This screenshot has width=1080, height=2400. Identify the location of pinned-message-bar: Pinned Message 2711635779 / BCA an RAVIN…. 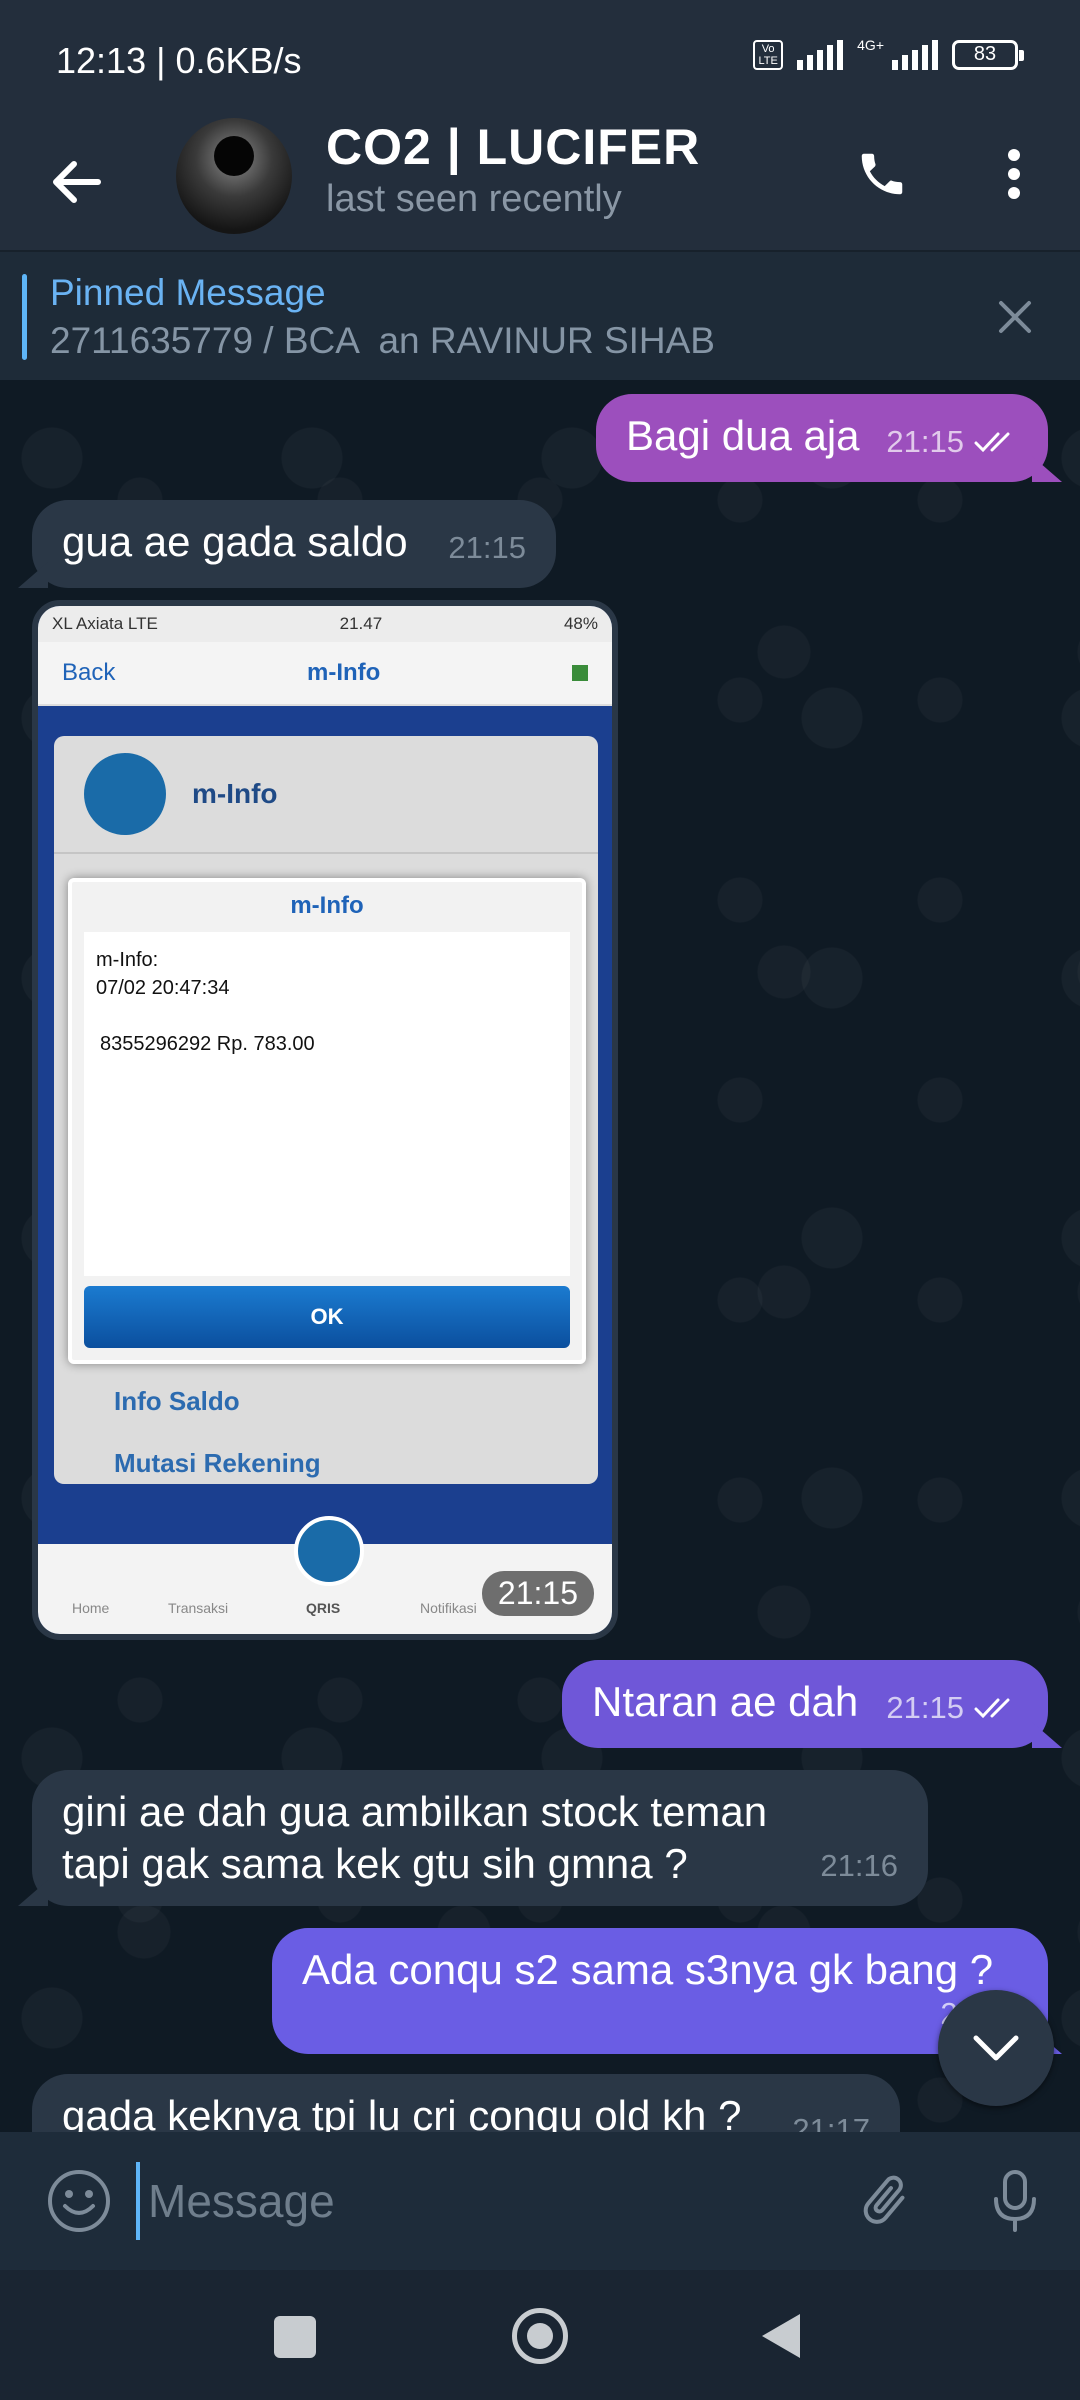
(540, 315).